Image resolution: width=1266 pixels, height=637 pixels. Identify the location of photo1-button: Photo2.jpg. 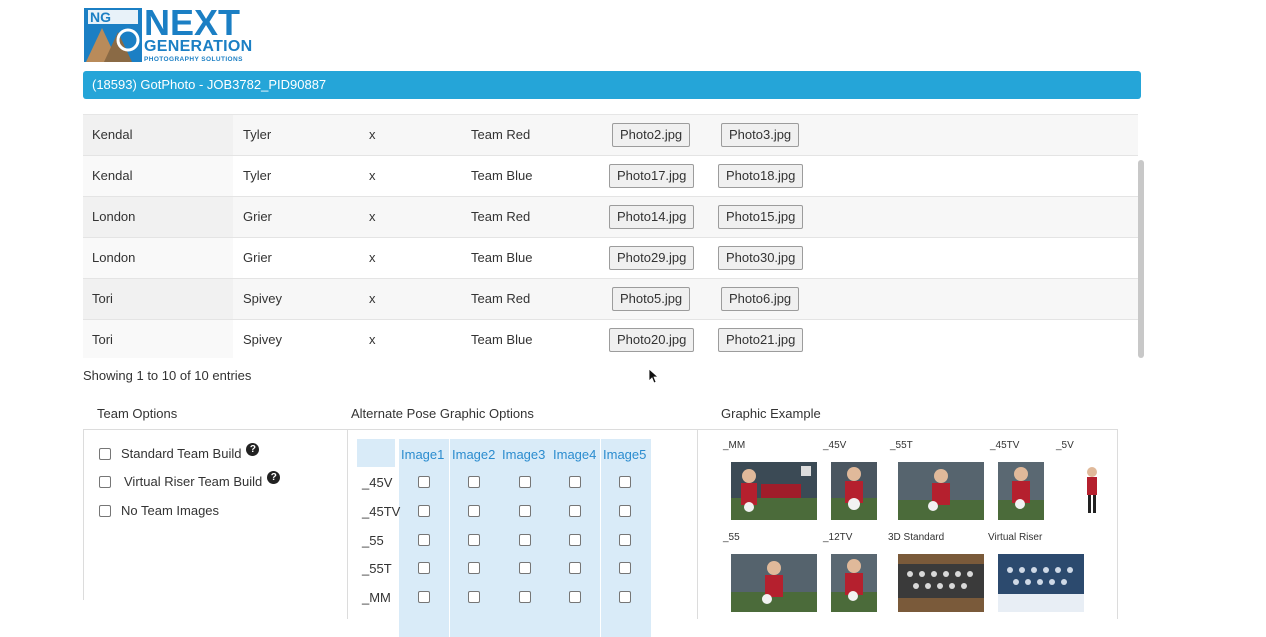
(651, 135).